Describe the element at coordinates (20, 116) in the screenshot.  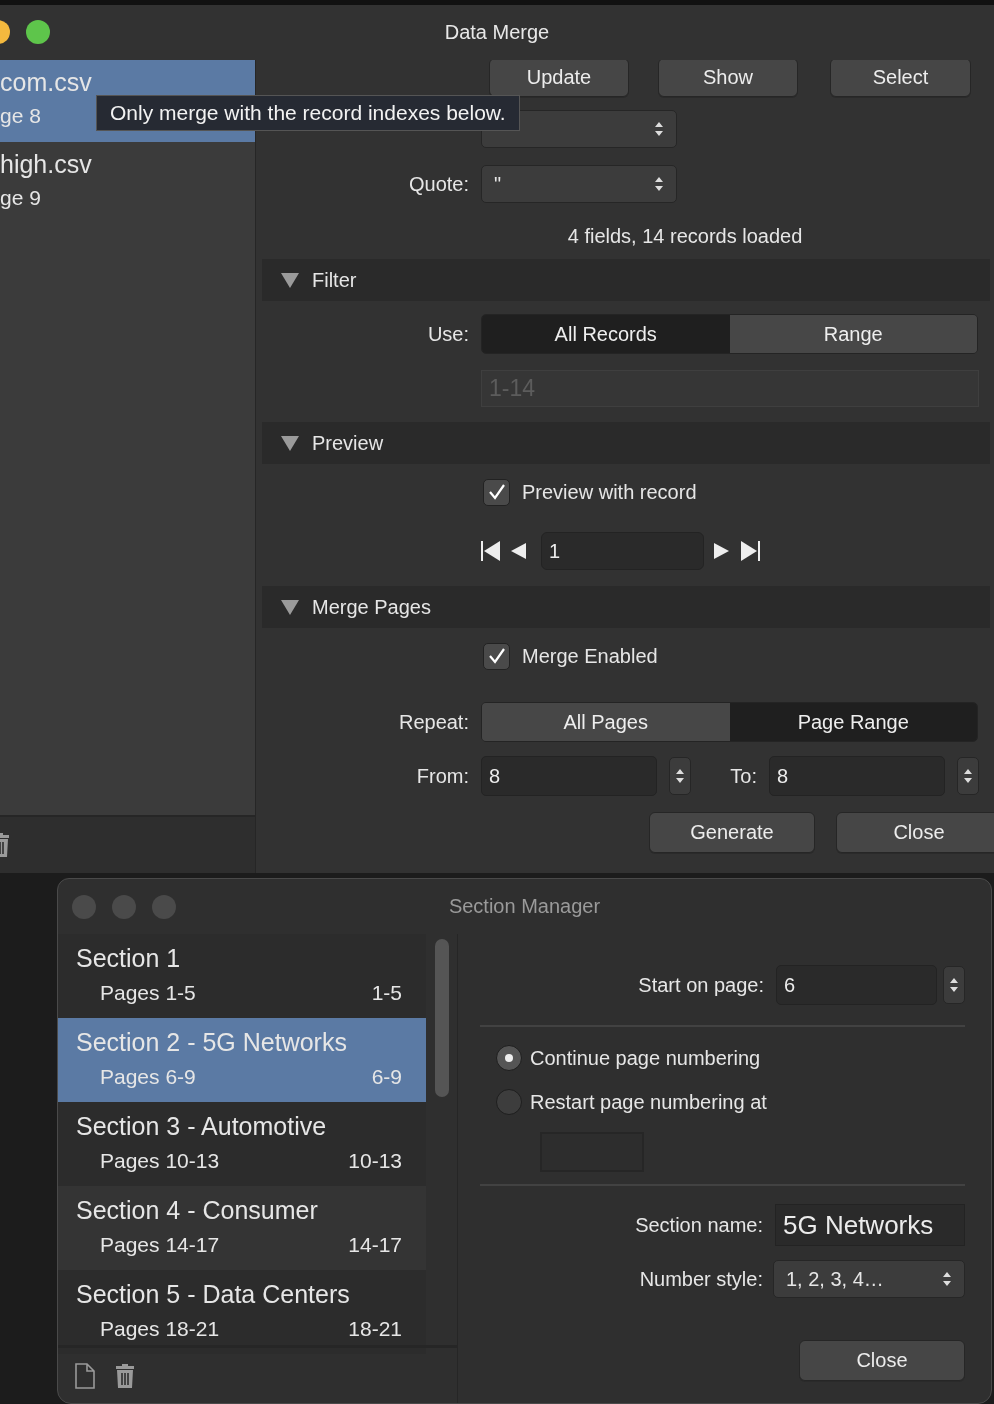
I see `page-label: ge 8` at that location.